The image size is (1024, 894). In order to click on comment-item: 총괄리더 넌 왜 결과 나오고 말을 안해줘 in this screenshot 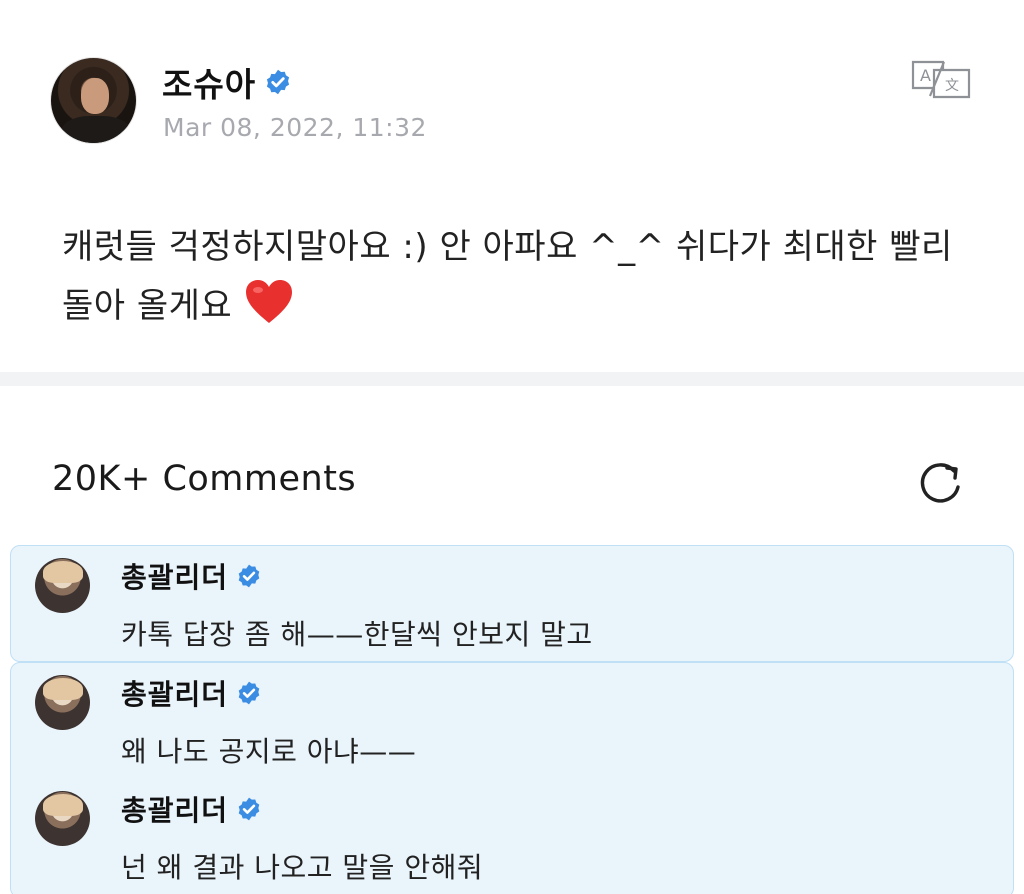, I will do `click(513, 836)`.